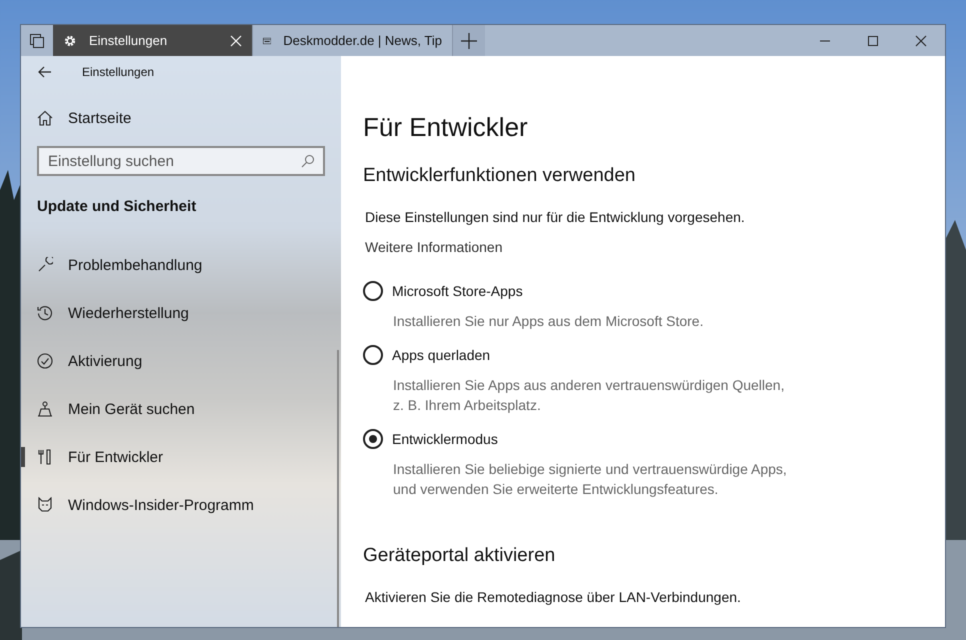  What do you see at coordinates (426, 355) in the screenshot?
I see `radio-option: Apps querladen` at bounding box center [426, 355].